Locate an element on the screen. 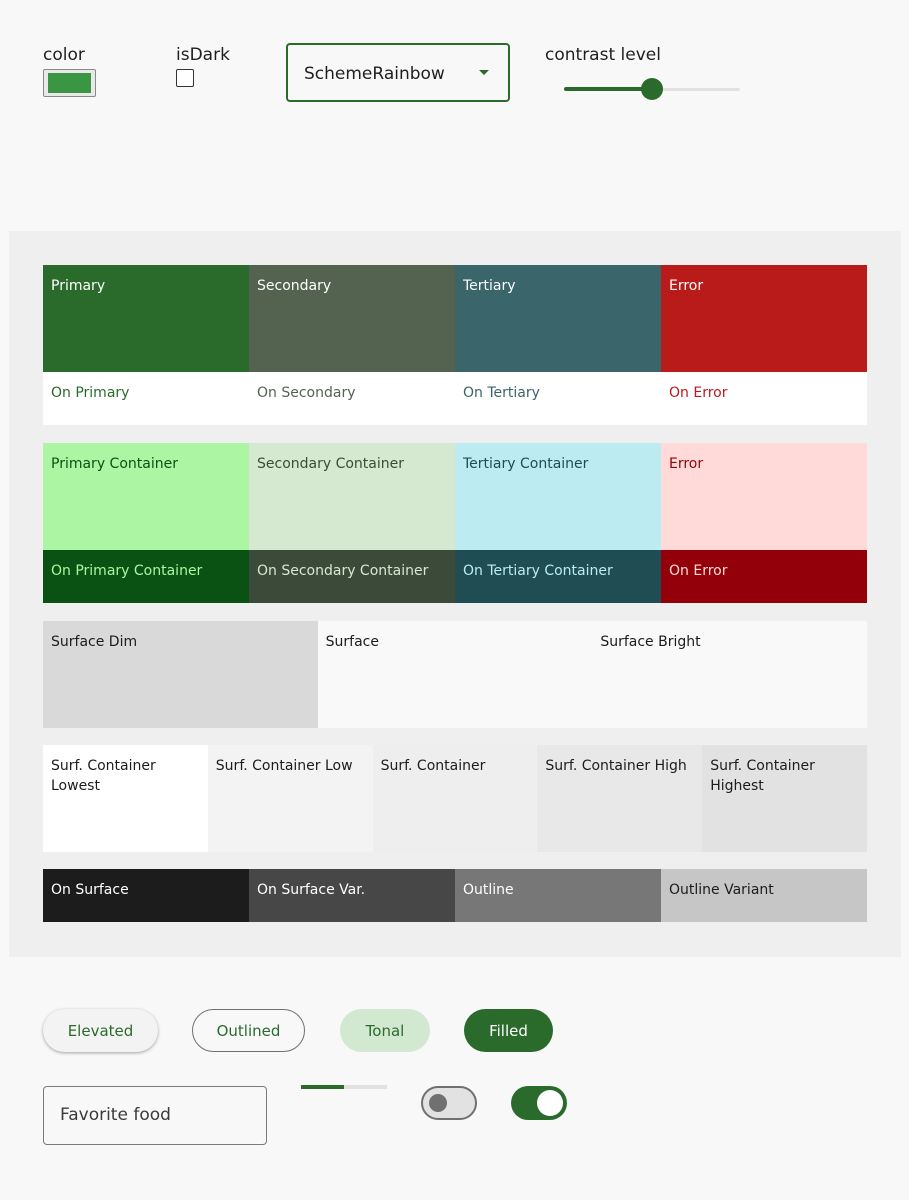 The image size is (909, 1200). color-swatch-cell: Tertiary is located at coordinates (558, 318).